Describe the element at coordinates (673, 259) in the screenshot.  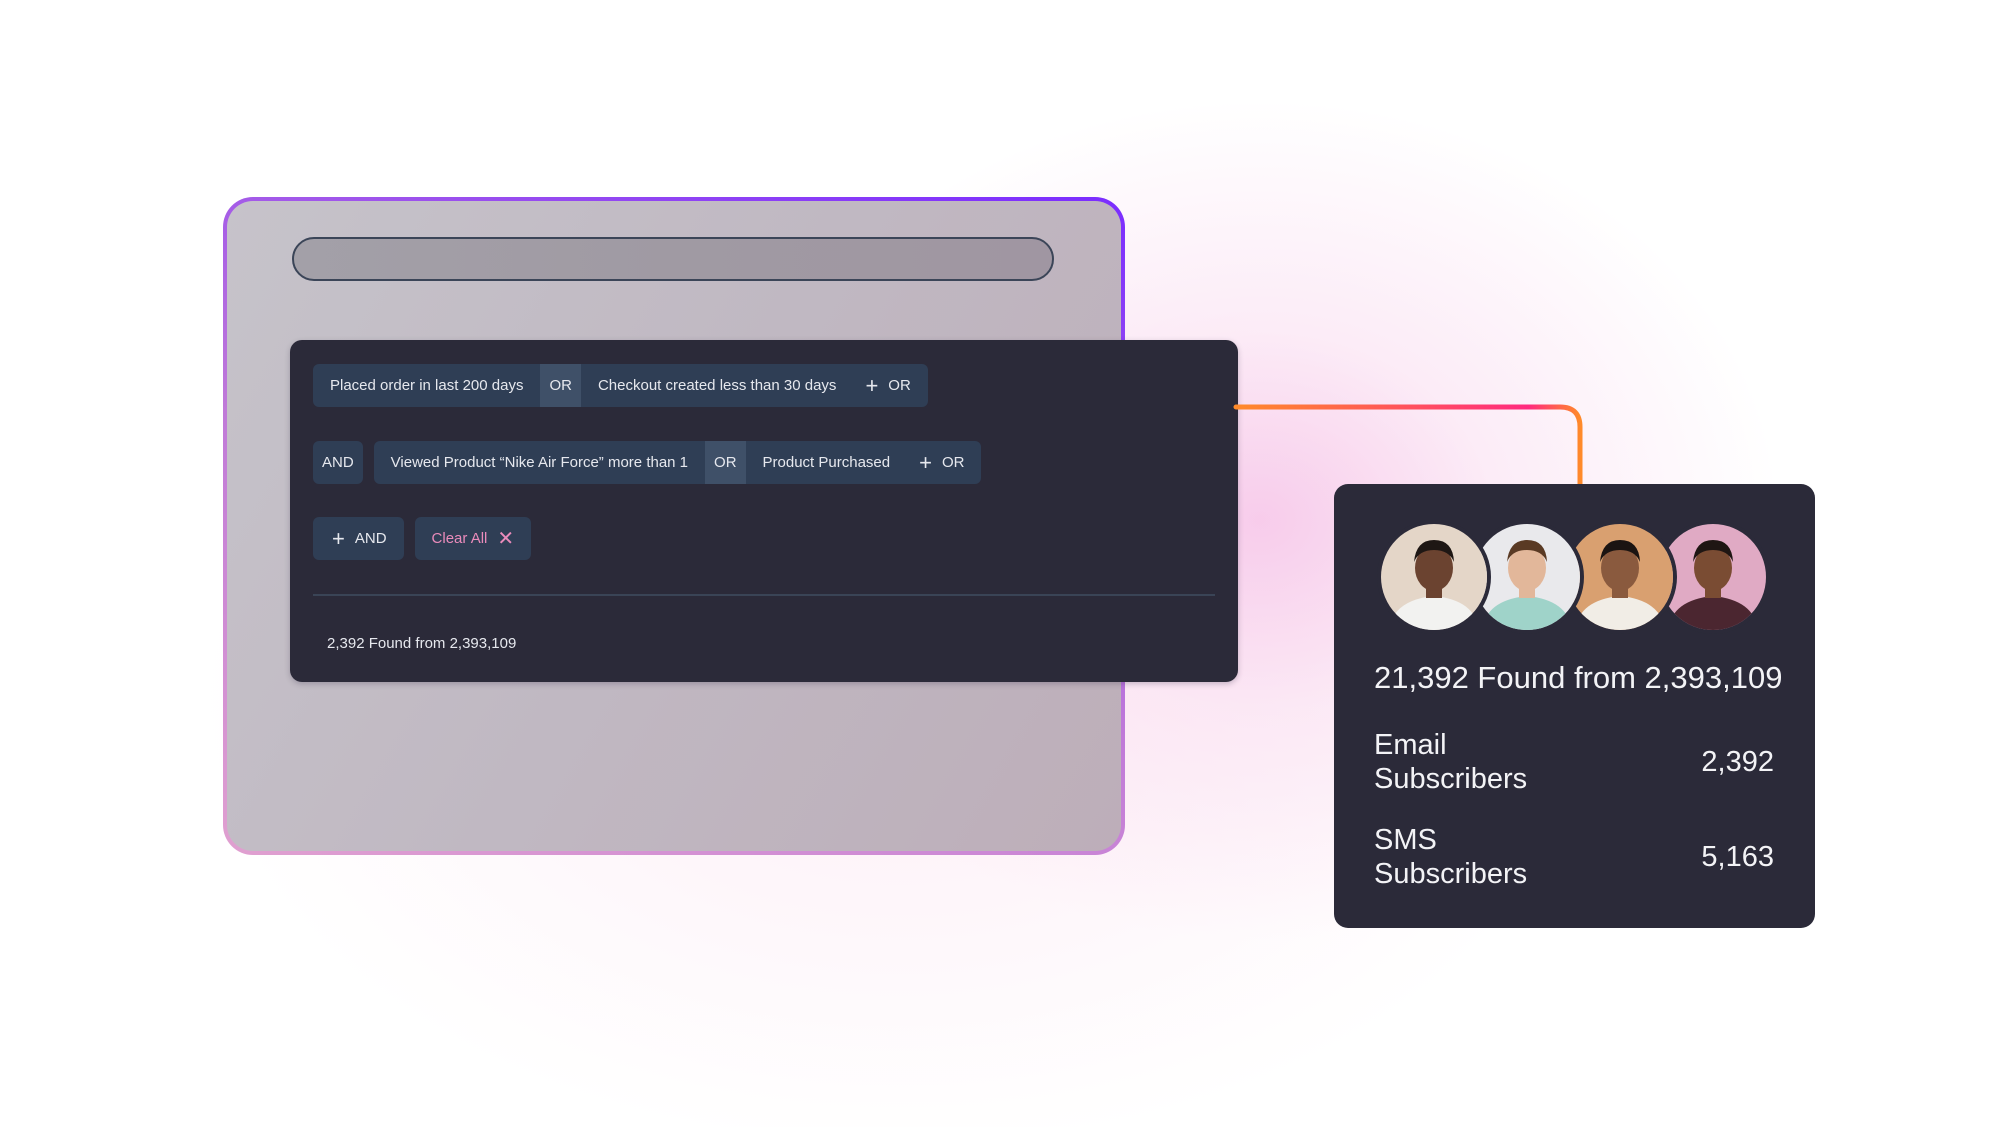
I see `search-input` at that location.